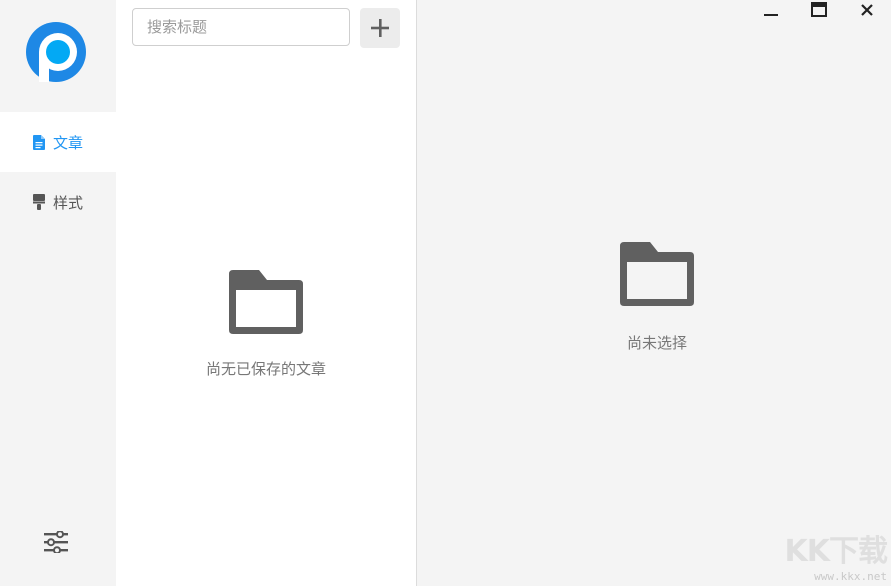  Describe the element at coordinates (58, 293) in the screenshot. I see `sidebar: 文章 样式` at that location.